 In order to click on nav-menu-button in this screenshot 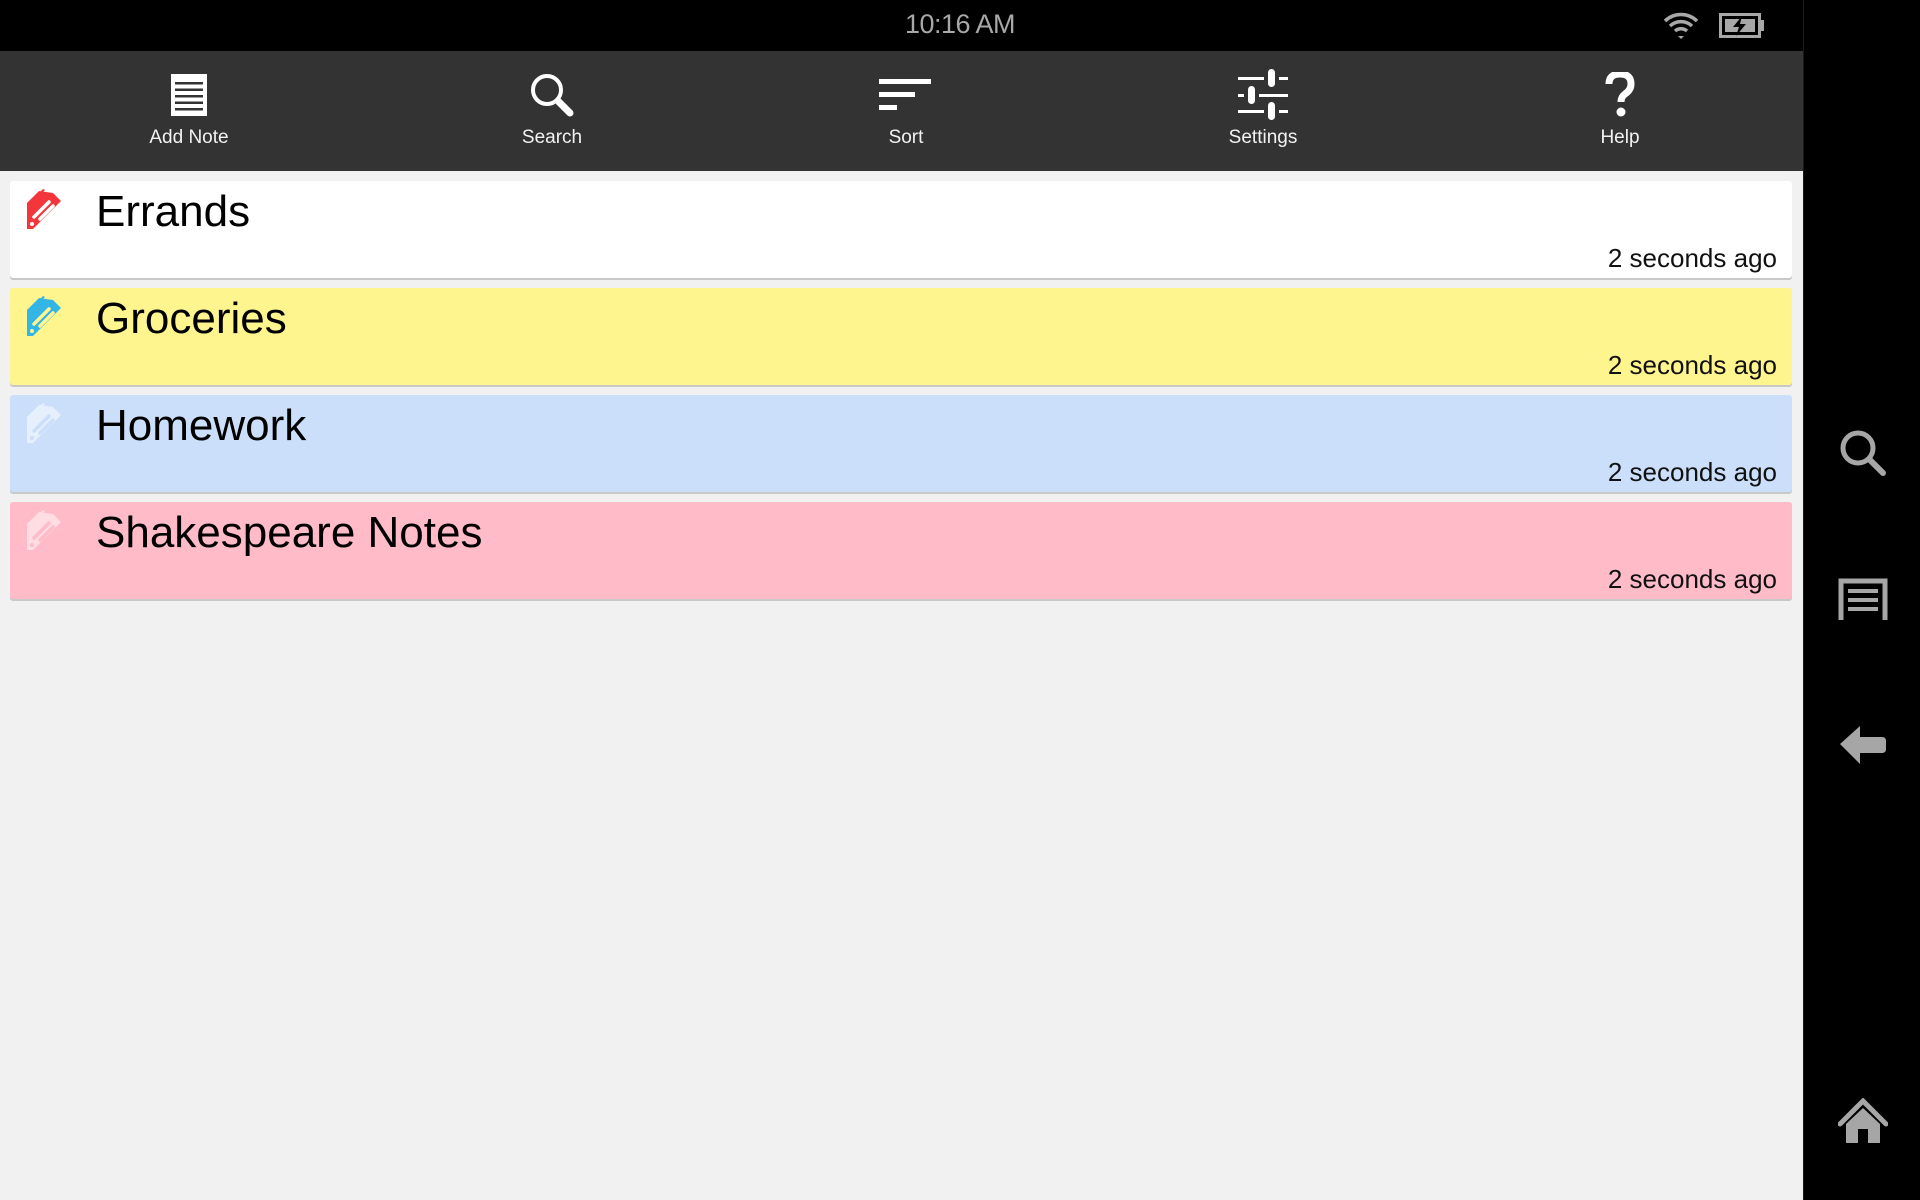, I will do `click(1862, 599)`.